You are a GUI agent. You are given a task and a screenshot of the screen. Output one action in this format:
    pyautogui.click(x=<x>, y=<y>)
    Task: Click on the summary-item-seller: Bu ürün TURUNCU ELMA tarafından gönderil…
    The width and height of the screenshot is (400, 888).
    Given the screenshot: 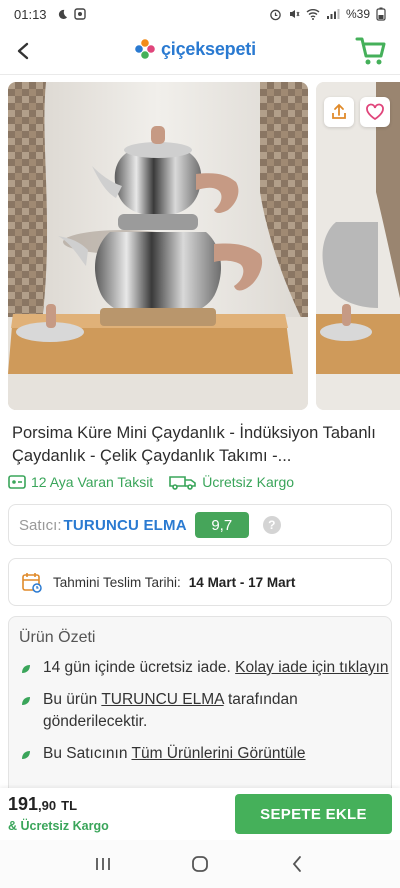 What is the action you would take?
    pyautogui.click(x=206, y=711)
    